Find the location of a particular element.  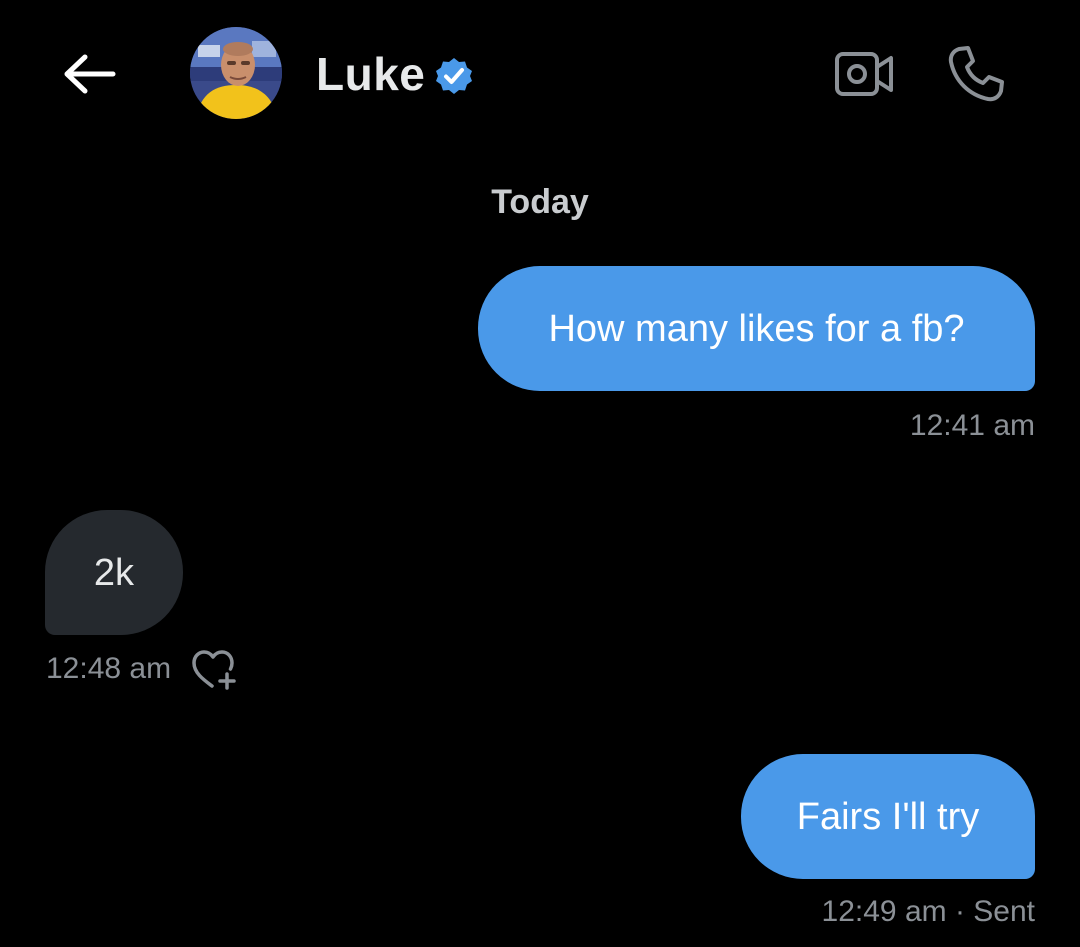

heart-plus-icon is located at coordinates (214, 670).